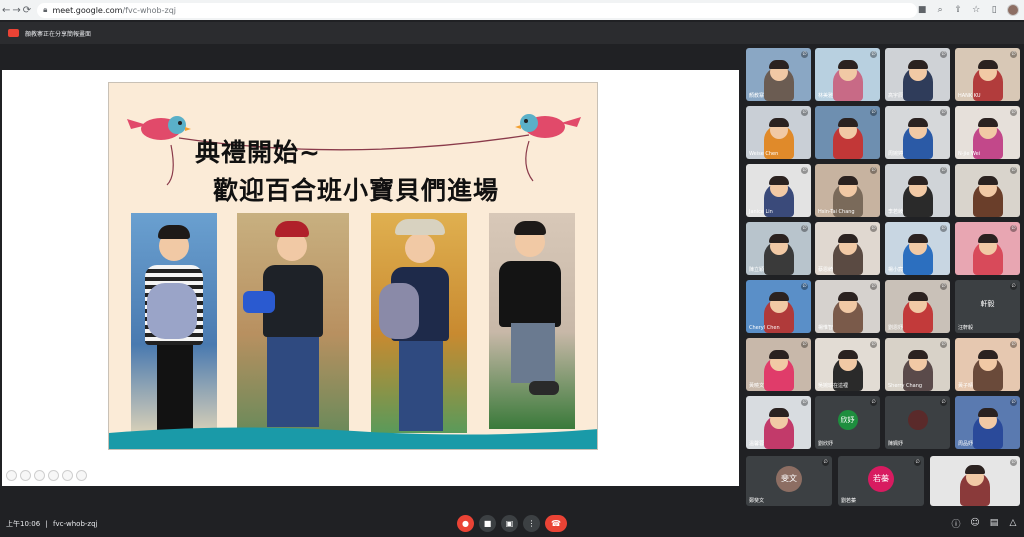 The width and height of the screenshot is (1024, 537). I want to click on present-screen-icon: ▣, so click(509, 523).